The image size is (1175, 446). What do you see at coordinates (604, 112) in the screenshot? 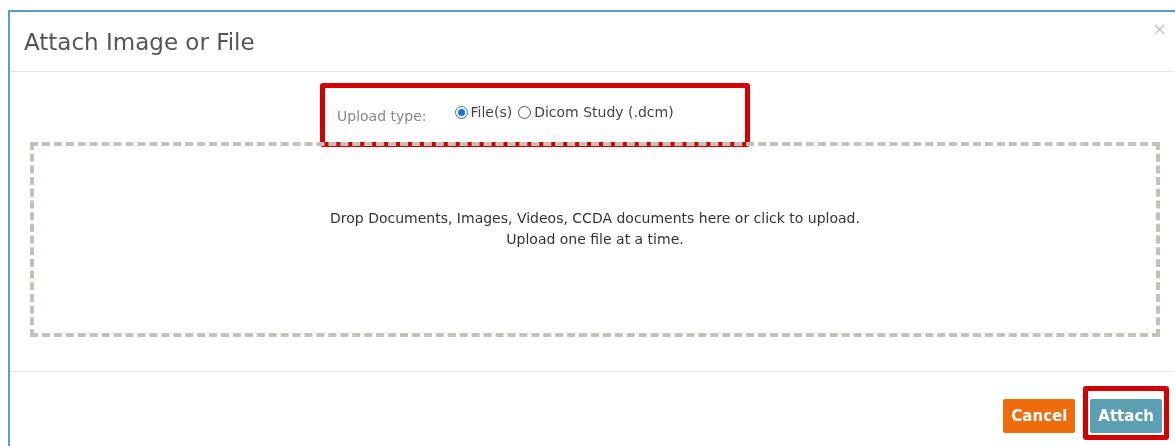
I see `radio-label: Dicom Study (.dcm)` at bounding box center [604, 112].